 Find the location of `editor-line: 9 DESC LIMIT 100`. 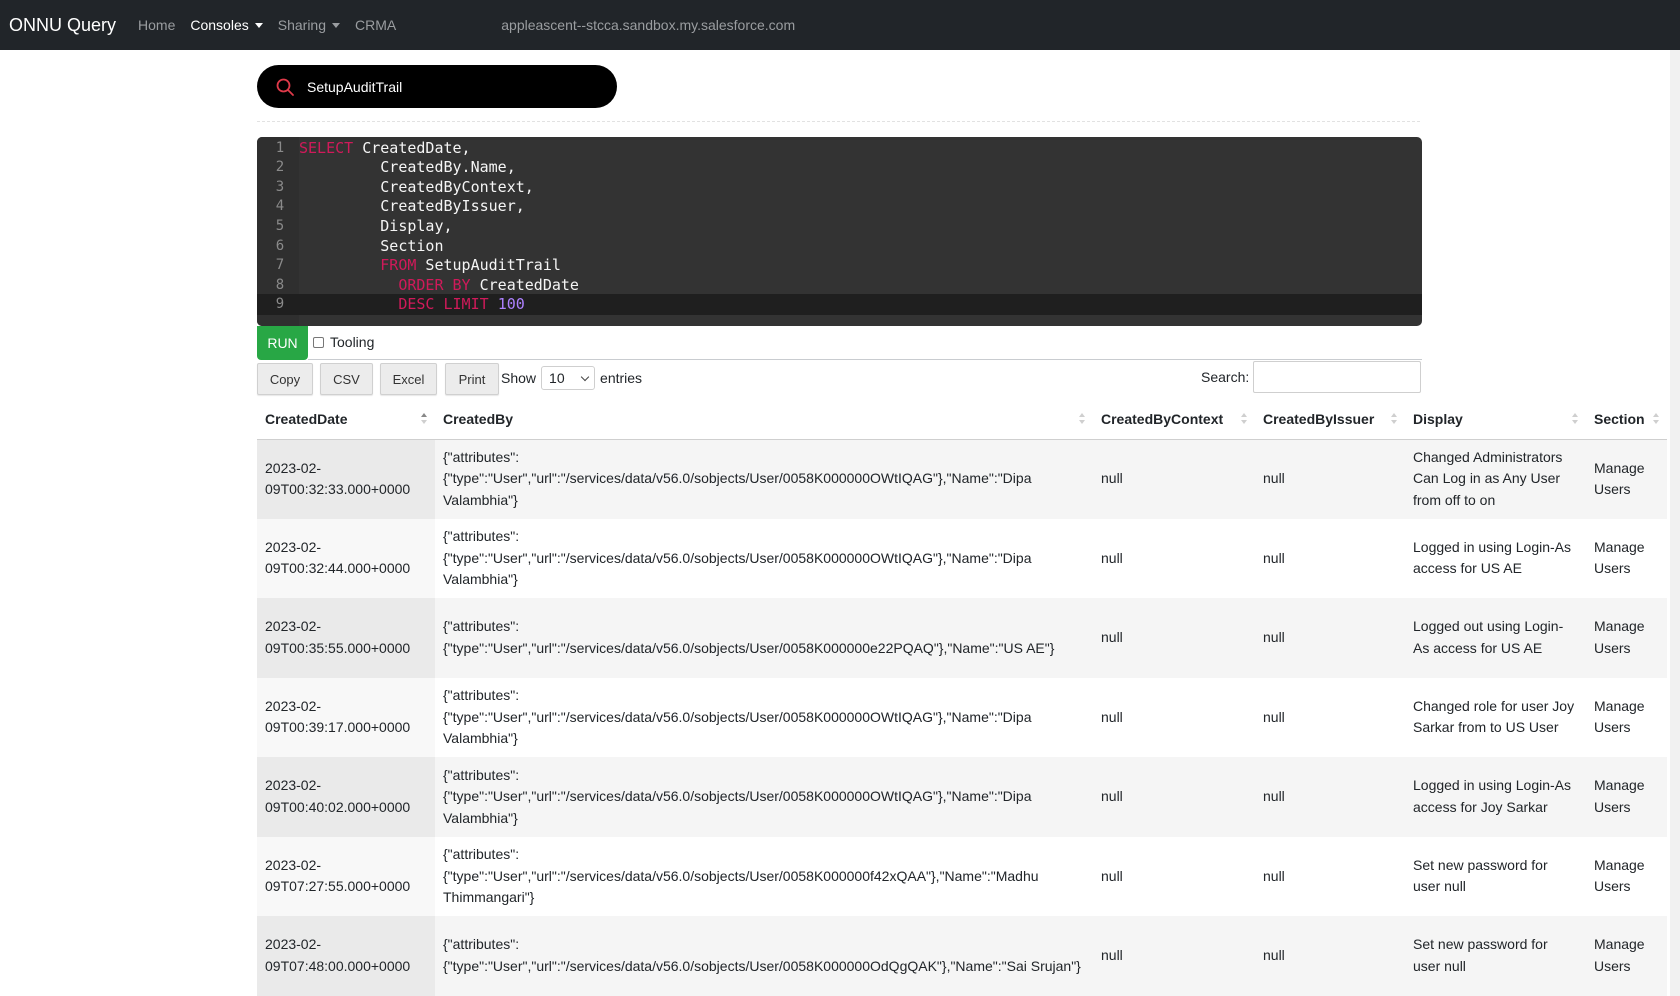

editor-line: 9 DESC LIMIT 100 is located at coordinates (839, 304).